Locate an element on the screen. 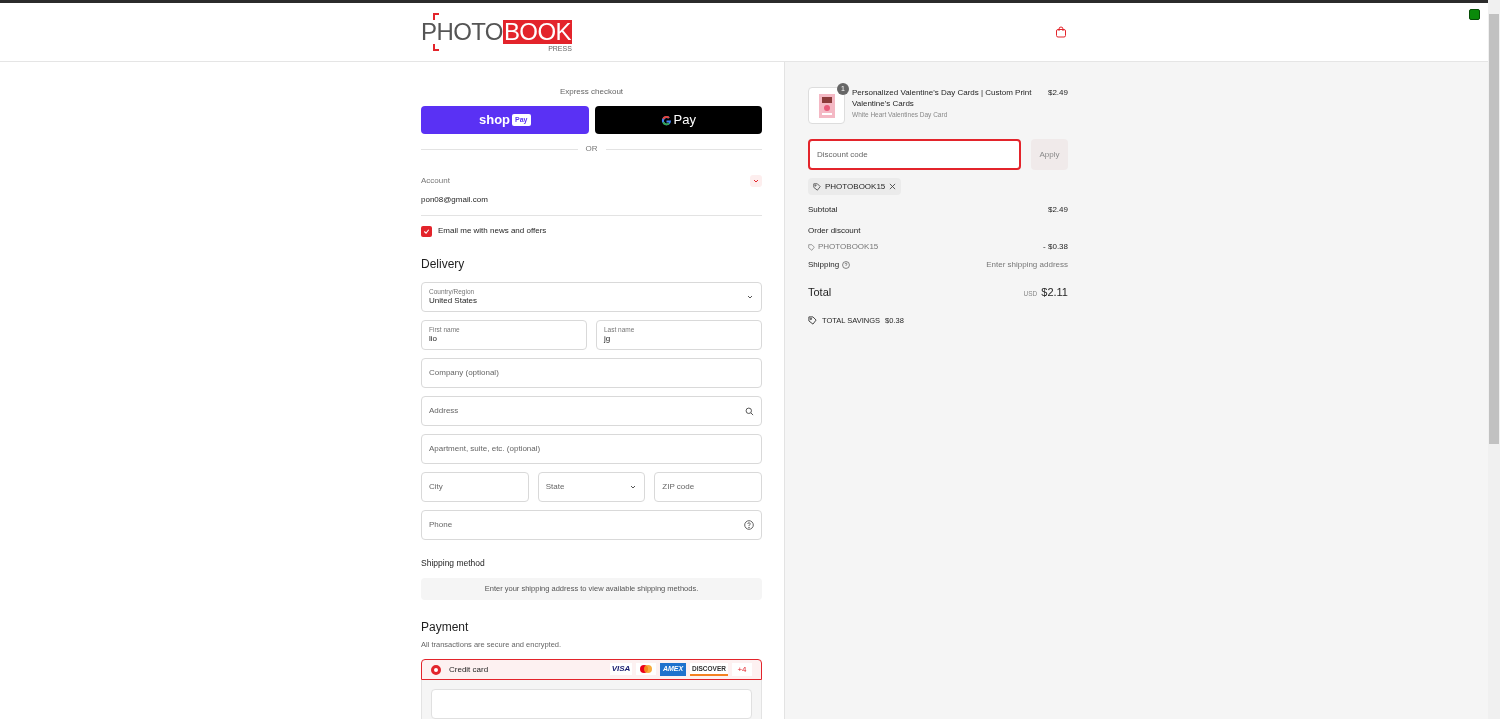 Image resolution: width=1500 pixels, height=719 pixels. scrollbar-thumb is located at coordinates (1494, 229).